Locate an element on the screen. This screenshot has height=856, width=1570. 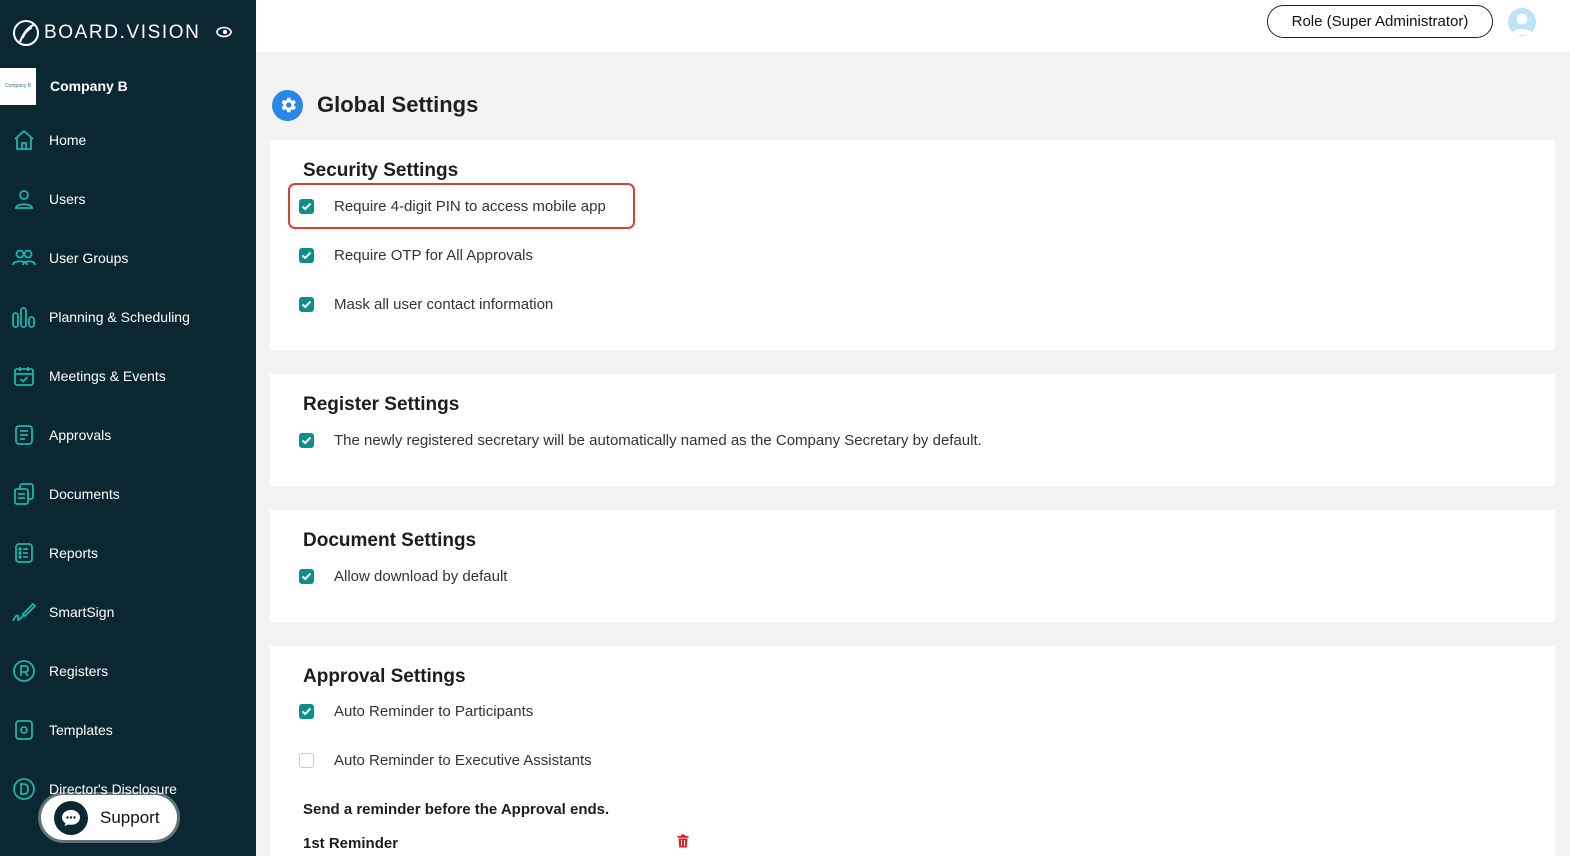
option-mask-contact: Mask all user contact information is located at coordinates (426, 304).